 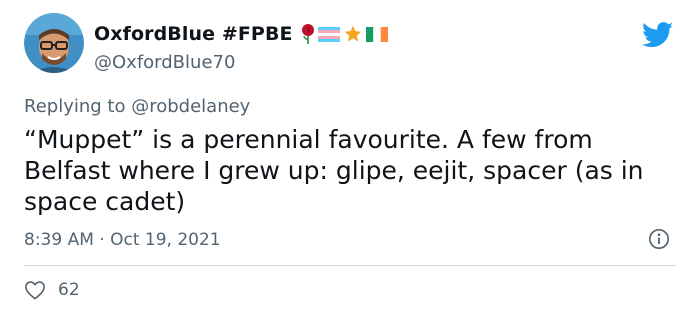 What do you see at coordinates (376, 34) in the screenshot?
I see `ireland-flag-icon` at bounding box center [376, 34].